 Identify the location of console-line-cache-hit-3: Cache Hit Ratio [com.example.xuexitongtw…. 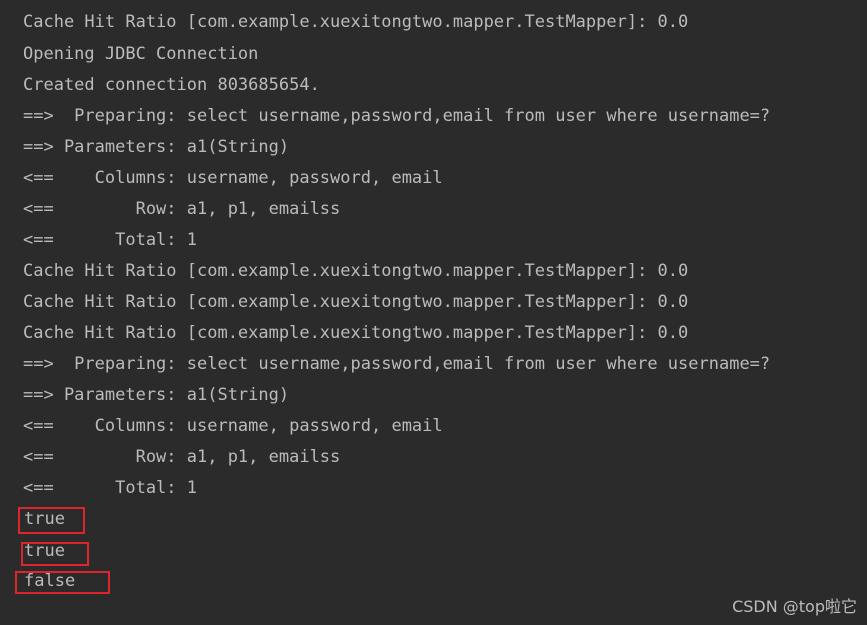
(356, 302).